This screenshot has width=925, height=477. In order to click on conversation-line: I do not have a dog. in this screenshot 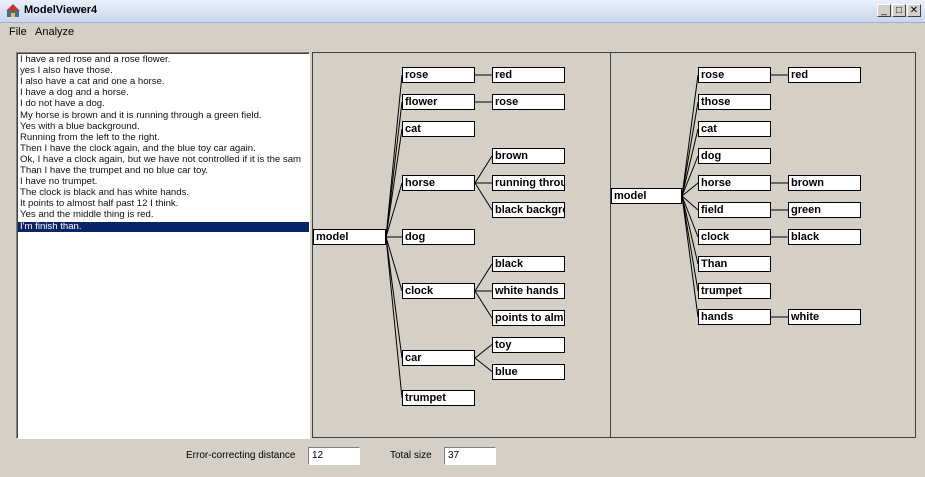, I will do `click(62, 104)`.